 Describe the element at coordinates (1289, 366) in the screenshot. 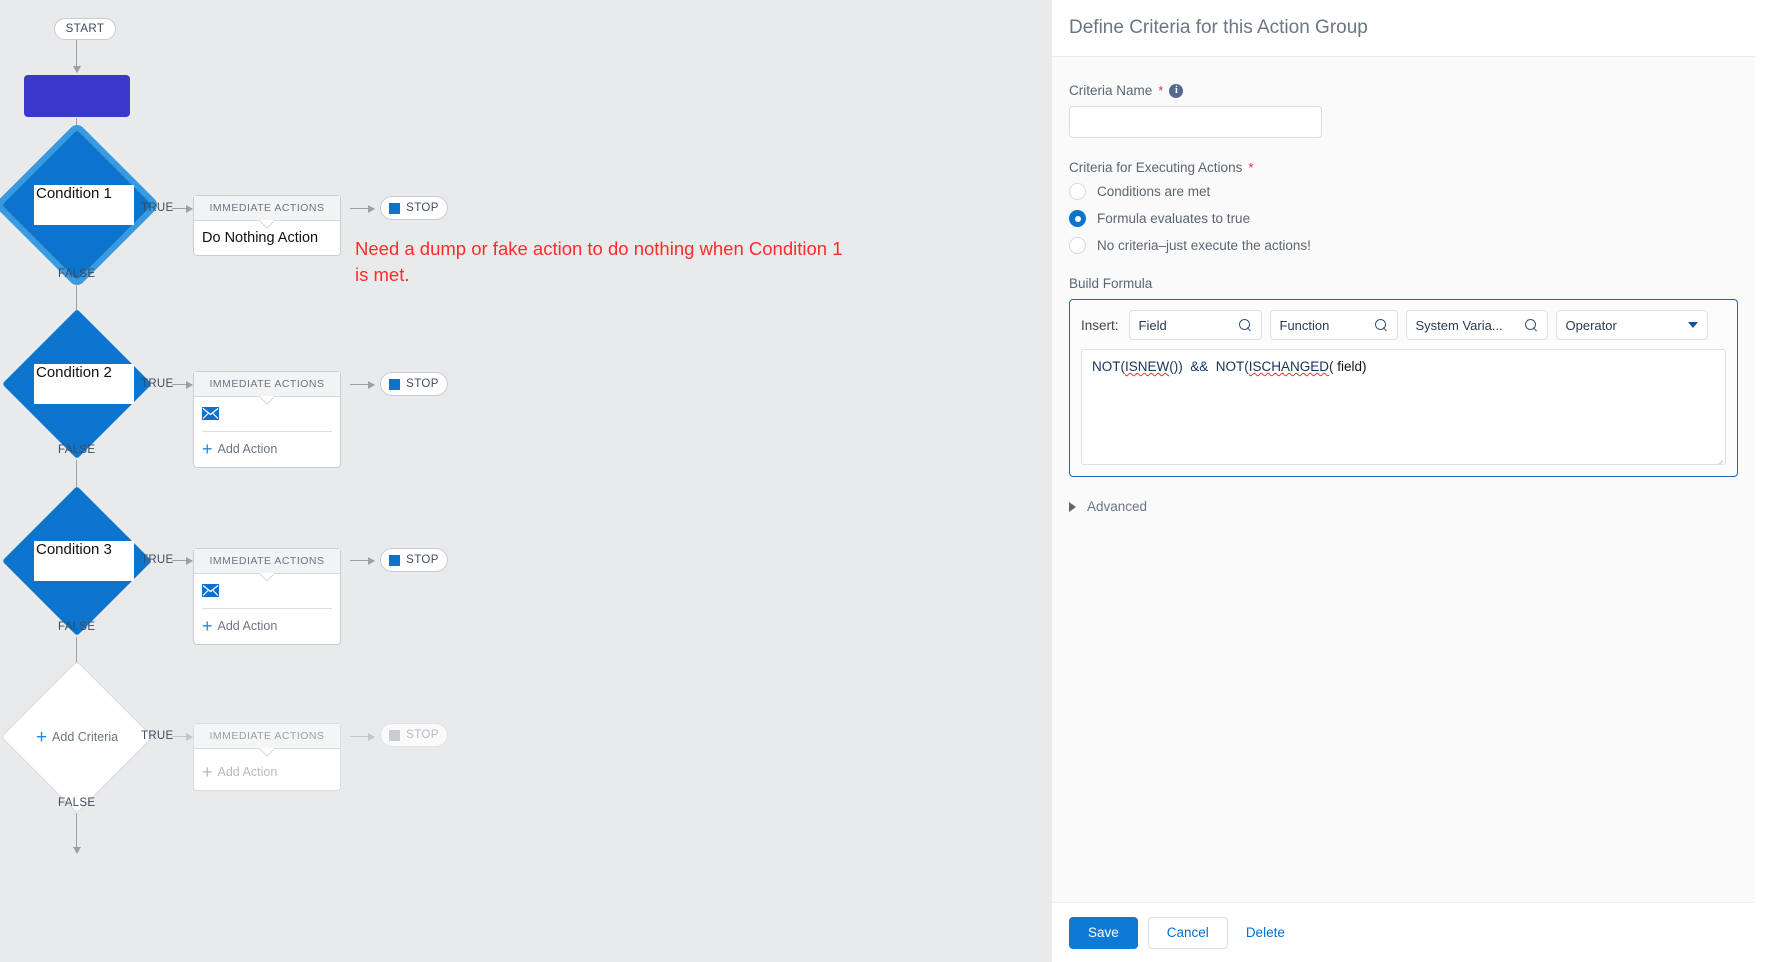

I see `formula-part-3: ISCHANGED` at that location.